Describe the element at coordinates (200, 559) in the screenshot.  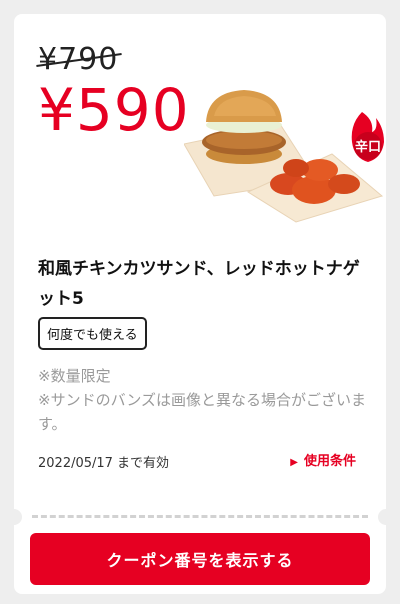
I see `show-coupon-number-button: クーポン番号を表示する` at that location.